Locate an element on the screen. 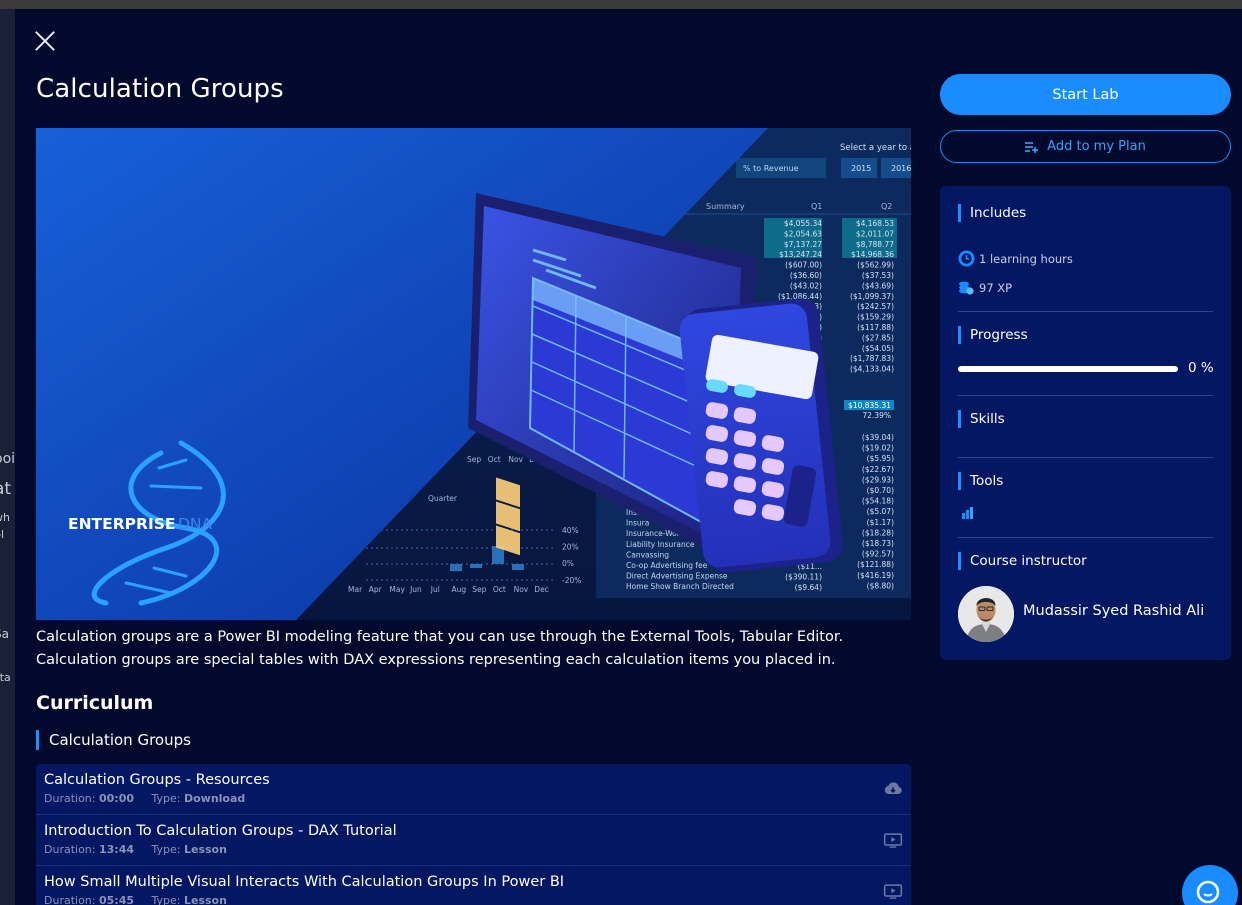 This screenshot has width=1242, height=905. power-bi-icon is located at coordinates (967, 513).